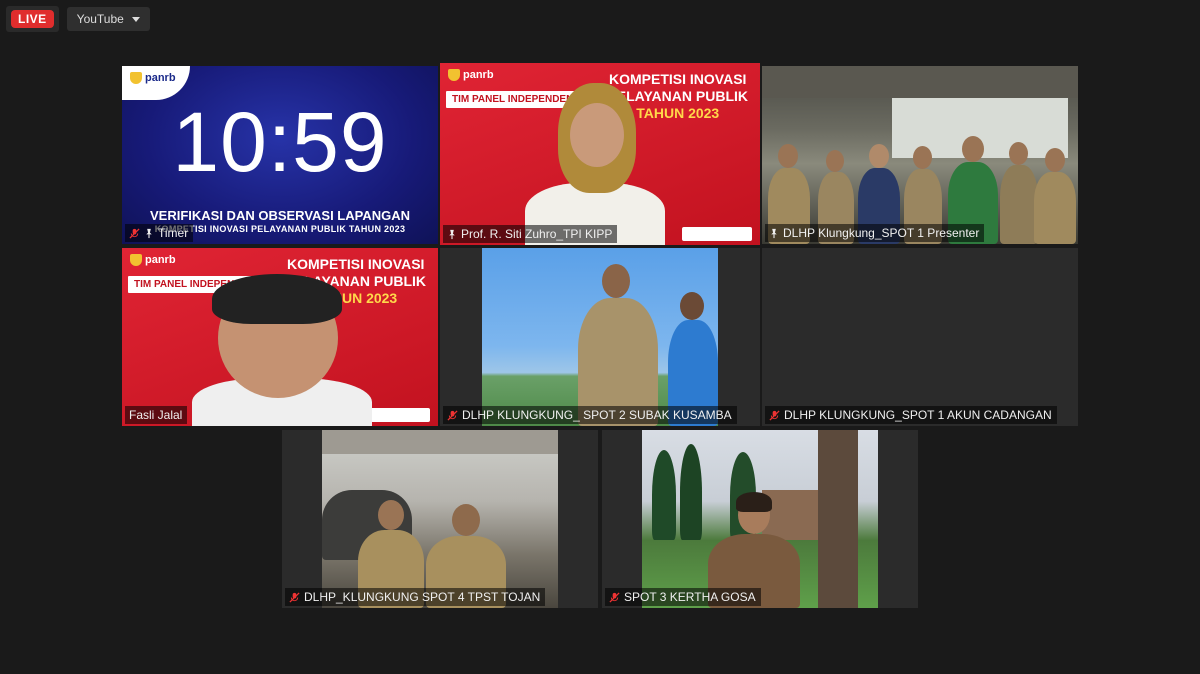 Image resolution: width=1200 pixels, height=674 pixels. Describe the element at coordinates (597, 135) in the screenshot. I see `speaker-face` at that location.